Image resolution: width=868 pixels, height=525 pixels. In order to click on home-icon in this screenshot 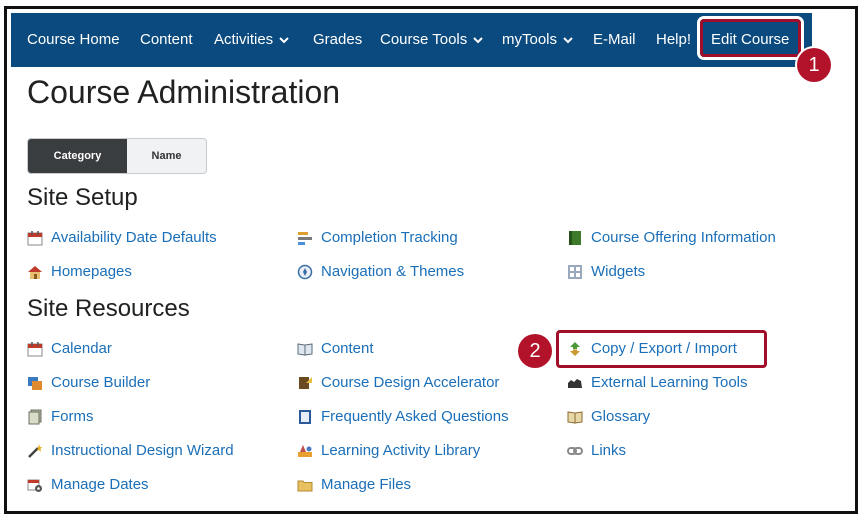, I will do `click(35, 272)`.